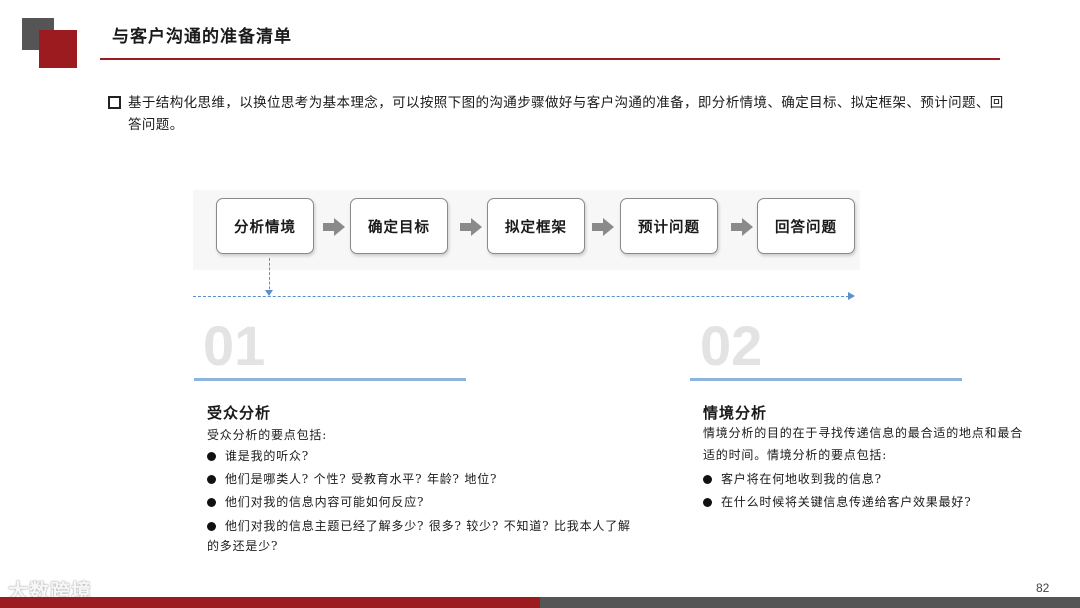  I want to click on list-item: 他们是哪类人? 个性? 受教育水平? 年龄? 地位?, so click(422, 479).